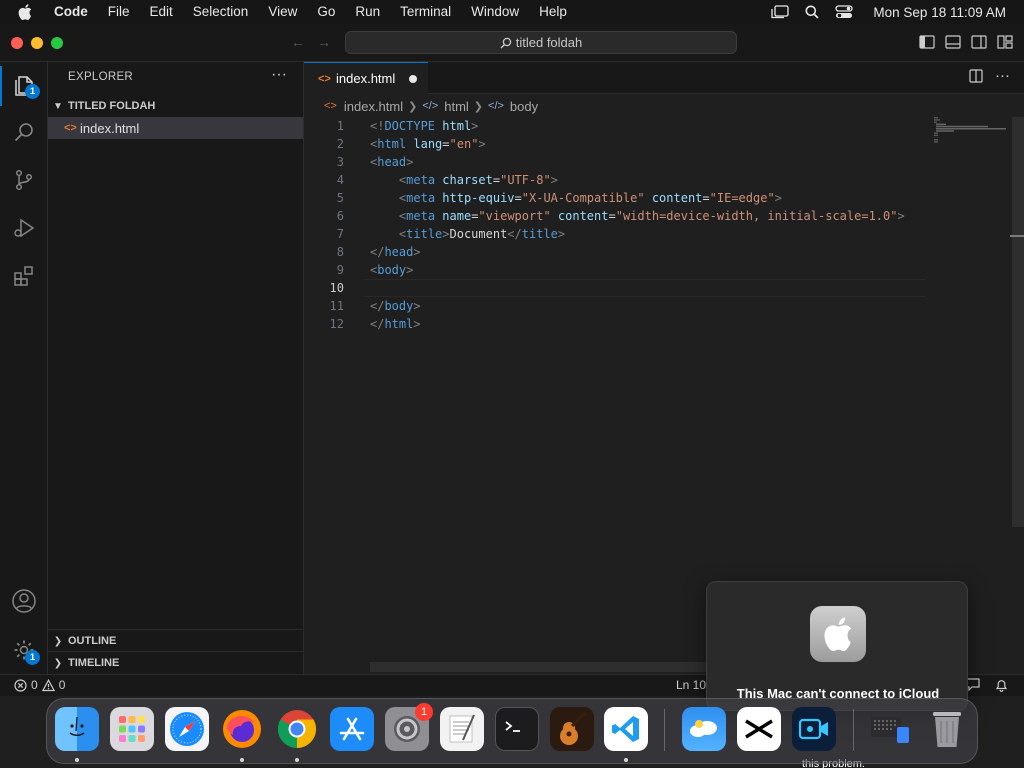 Image resolution: width=1024 pixels, height=768 pixels. I want to click on finder-icon, so click(77, 729).